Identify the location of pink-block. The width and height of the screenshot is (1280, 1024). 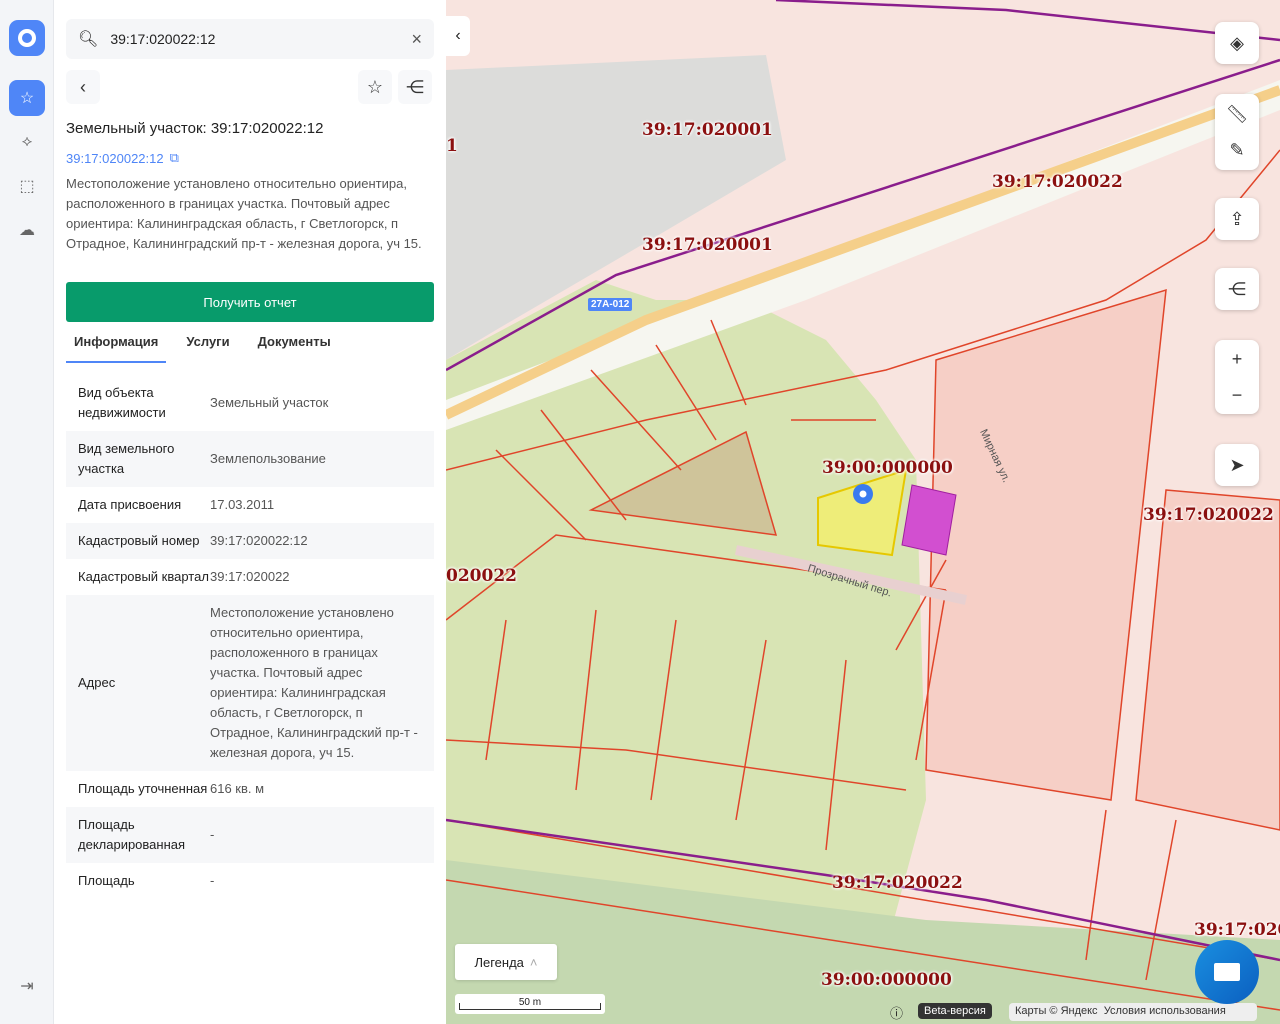
(1046, 544).